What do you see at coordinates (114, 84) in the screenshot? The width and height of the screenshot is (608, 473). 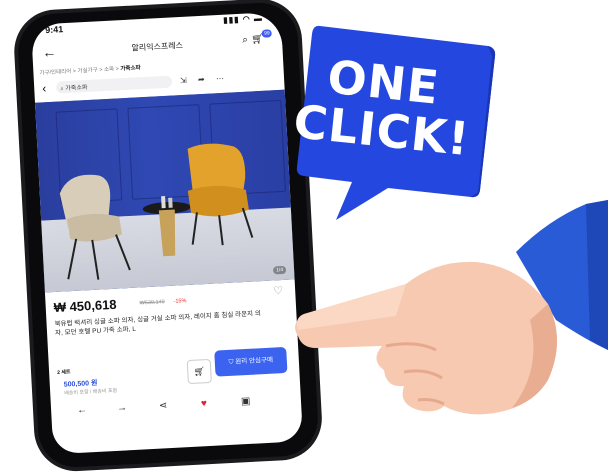 I see `search-input: ⌕ 가죽소파` at bounding box center [114, 84].